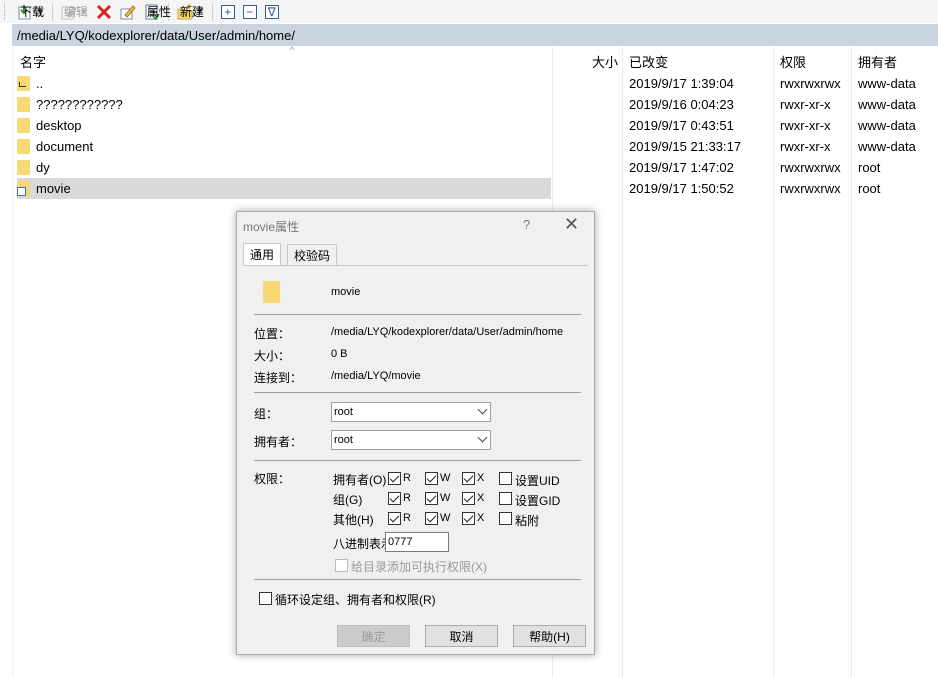 This screenshot has width=938, height=677. I want to click on new-button: 新建 ▼, so click(190, 11).